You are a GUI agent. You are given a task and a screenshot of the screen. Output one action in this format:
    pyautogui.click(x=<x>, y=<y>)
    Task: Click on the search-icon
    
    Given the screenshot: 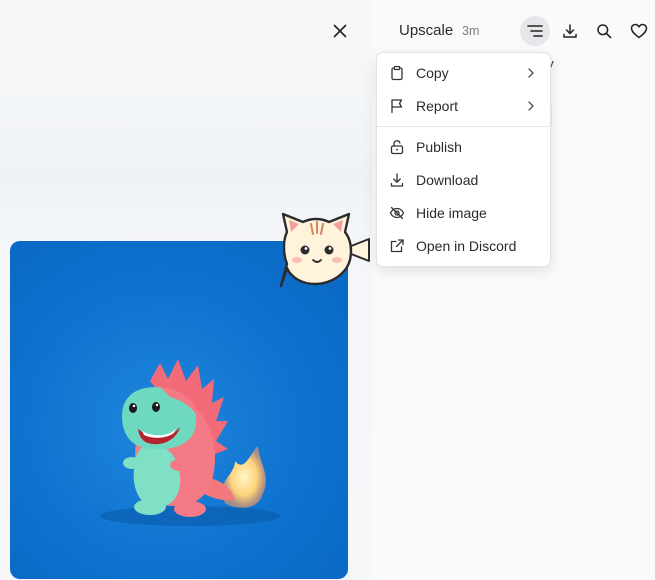 What is the action you would take?
    pyautogui.click(x=604, y=31)
    